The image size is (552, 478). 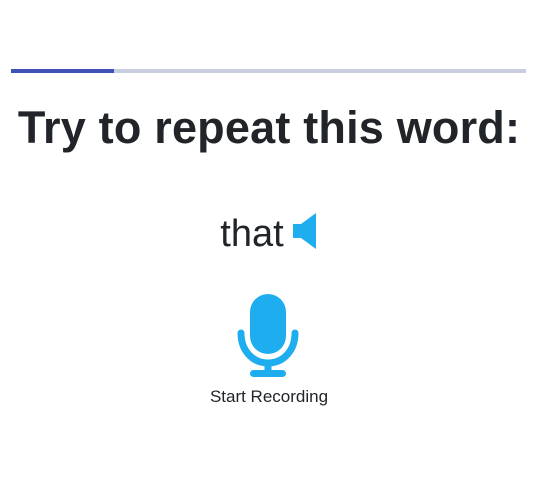 What do you see at coordinates (62, 71) in the screenshot?
I see `progress-bar-fill` at bounding box center [62, 71].